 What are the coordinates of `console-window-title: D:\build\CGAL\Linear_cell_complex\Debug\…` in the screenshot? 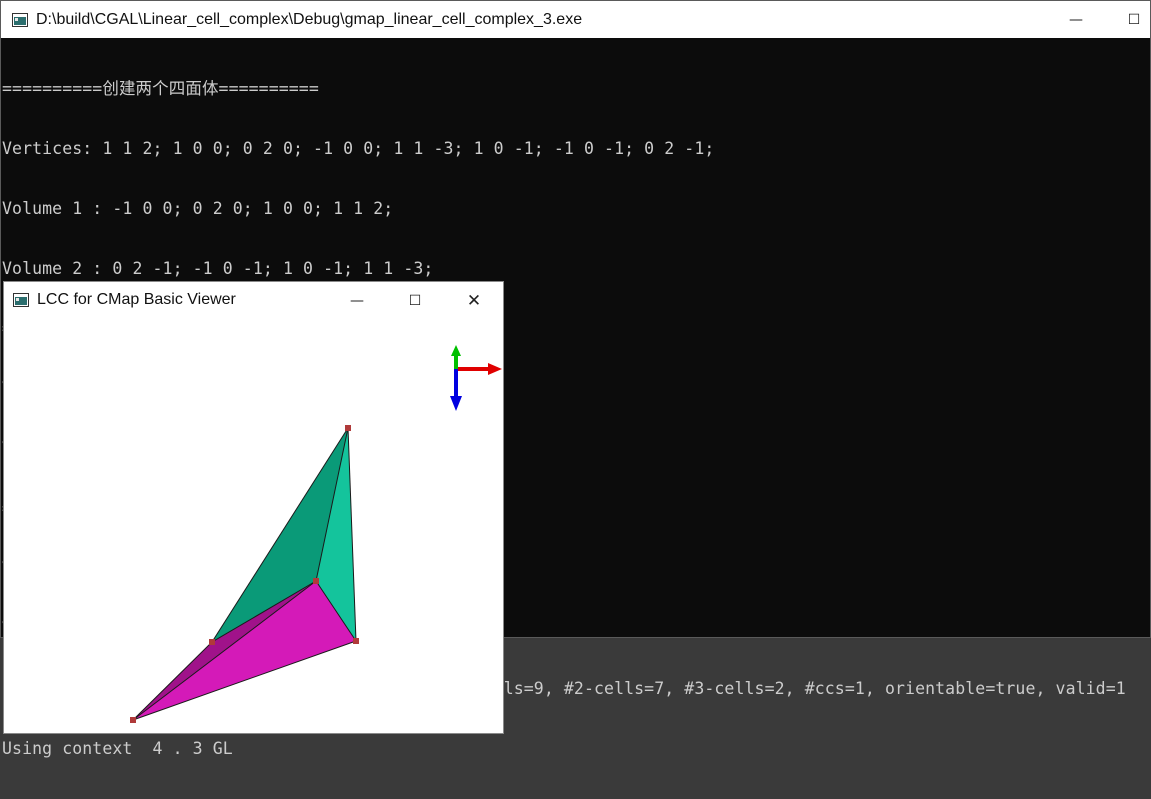 It's located at (309, 19).